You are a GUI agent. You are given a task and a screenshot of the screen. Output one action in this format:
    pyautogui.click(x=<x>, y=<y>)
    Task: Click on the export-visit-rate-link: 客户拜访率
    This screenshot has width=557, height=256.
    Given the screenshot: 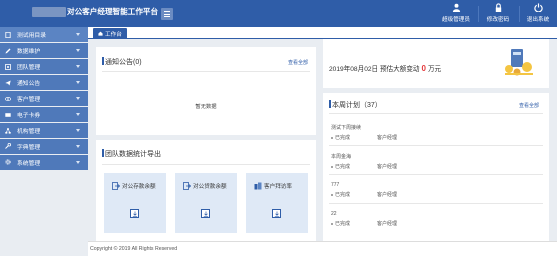 What is the action you would take?
    pyautogui.click(x=277, y=186)
    